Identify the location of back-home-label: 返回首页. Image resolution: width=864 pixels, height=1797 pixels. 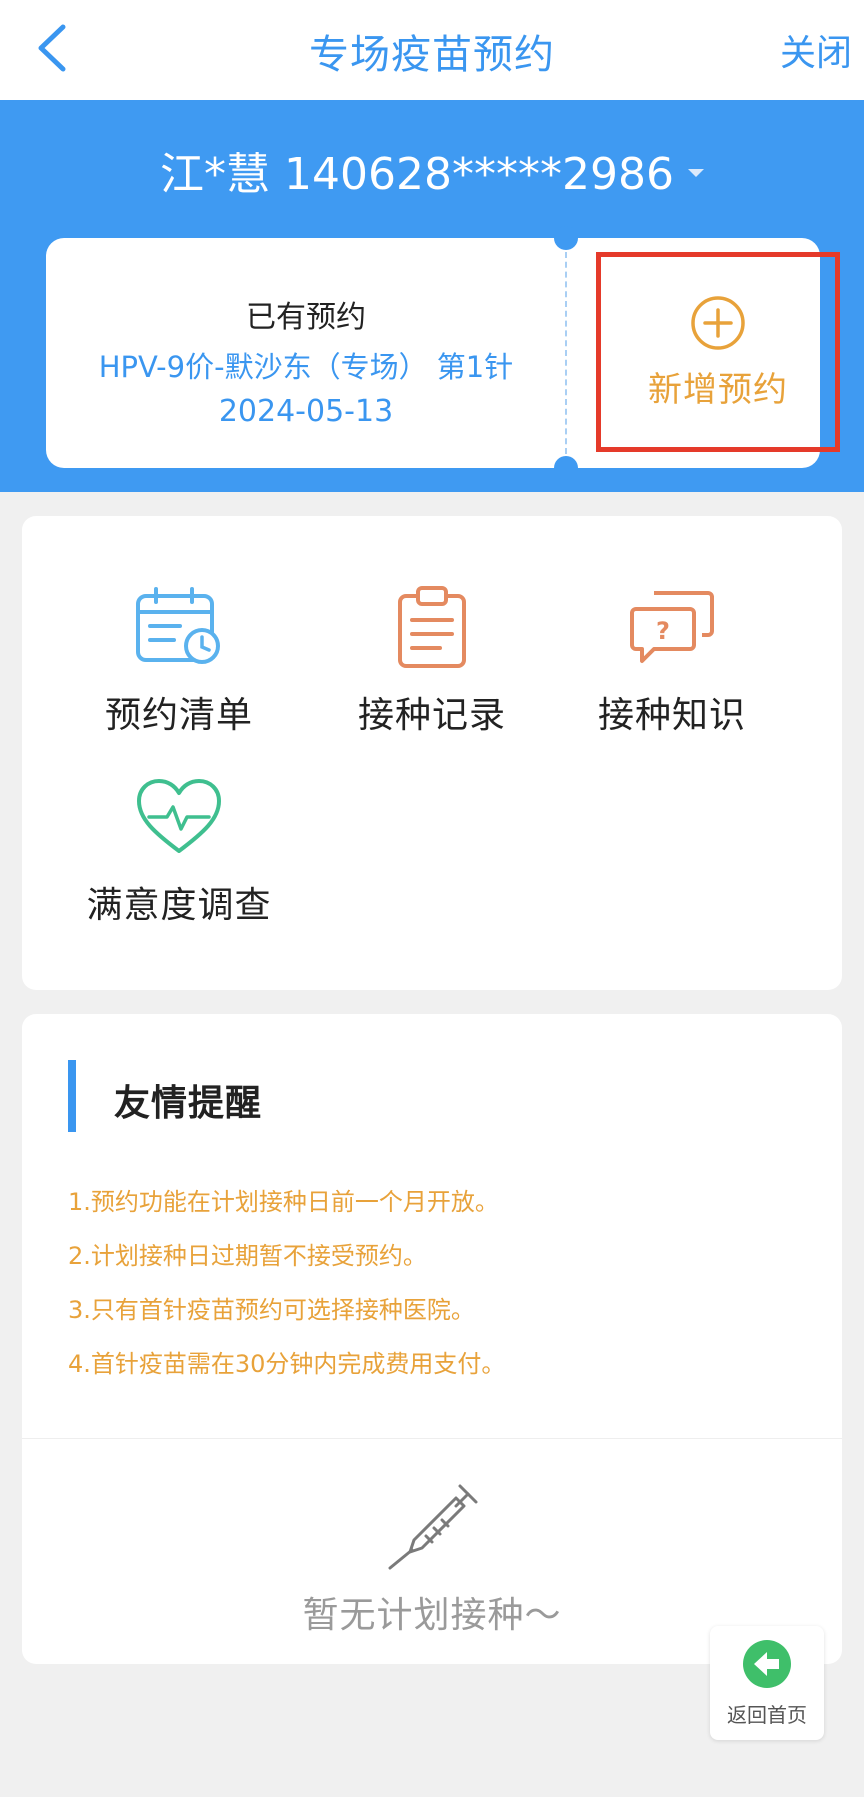
(767, 1714).